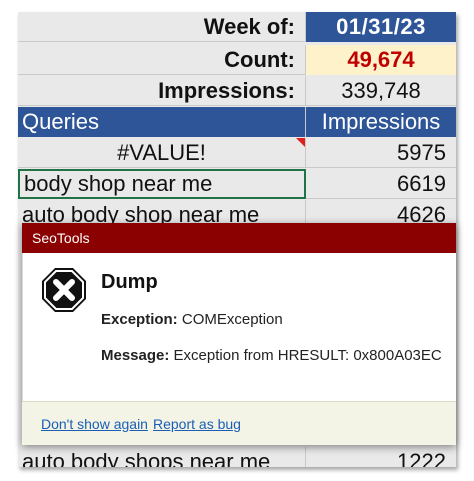 Image resolution: width=474 pixels, height=481 pixels. I want to click on count-row: Count: 49,674, so click(237, 60).